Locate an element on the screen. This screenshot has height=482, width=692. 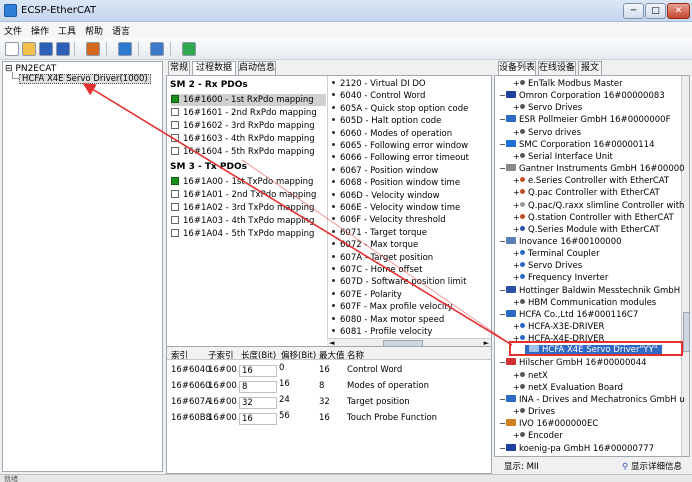
object-entry: 6081 - Profile velocity is located at coordinates (382, 332).